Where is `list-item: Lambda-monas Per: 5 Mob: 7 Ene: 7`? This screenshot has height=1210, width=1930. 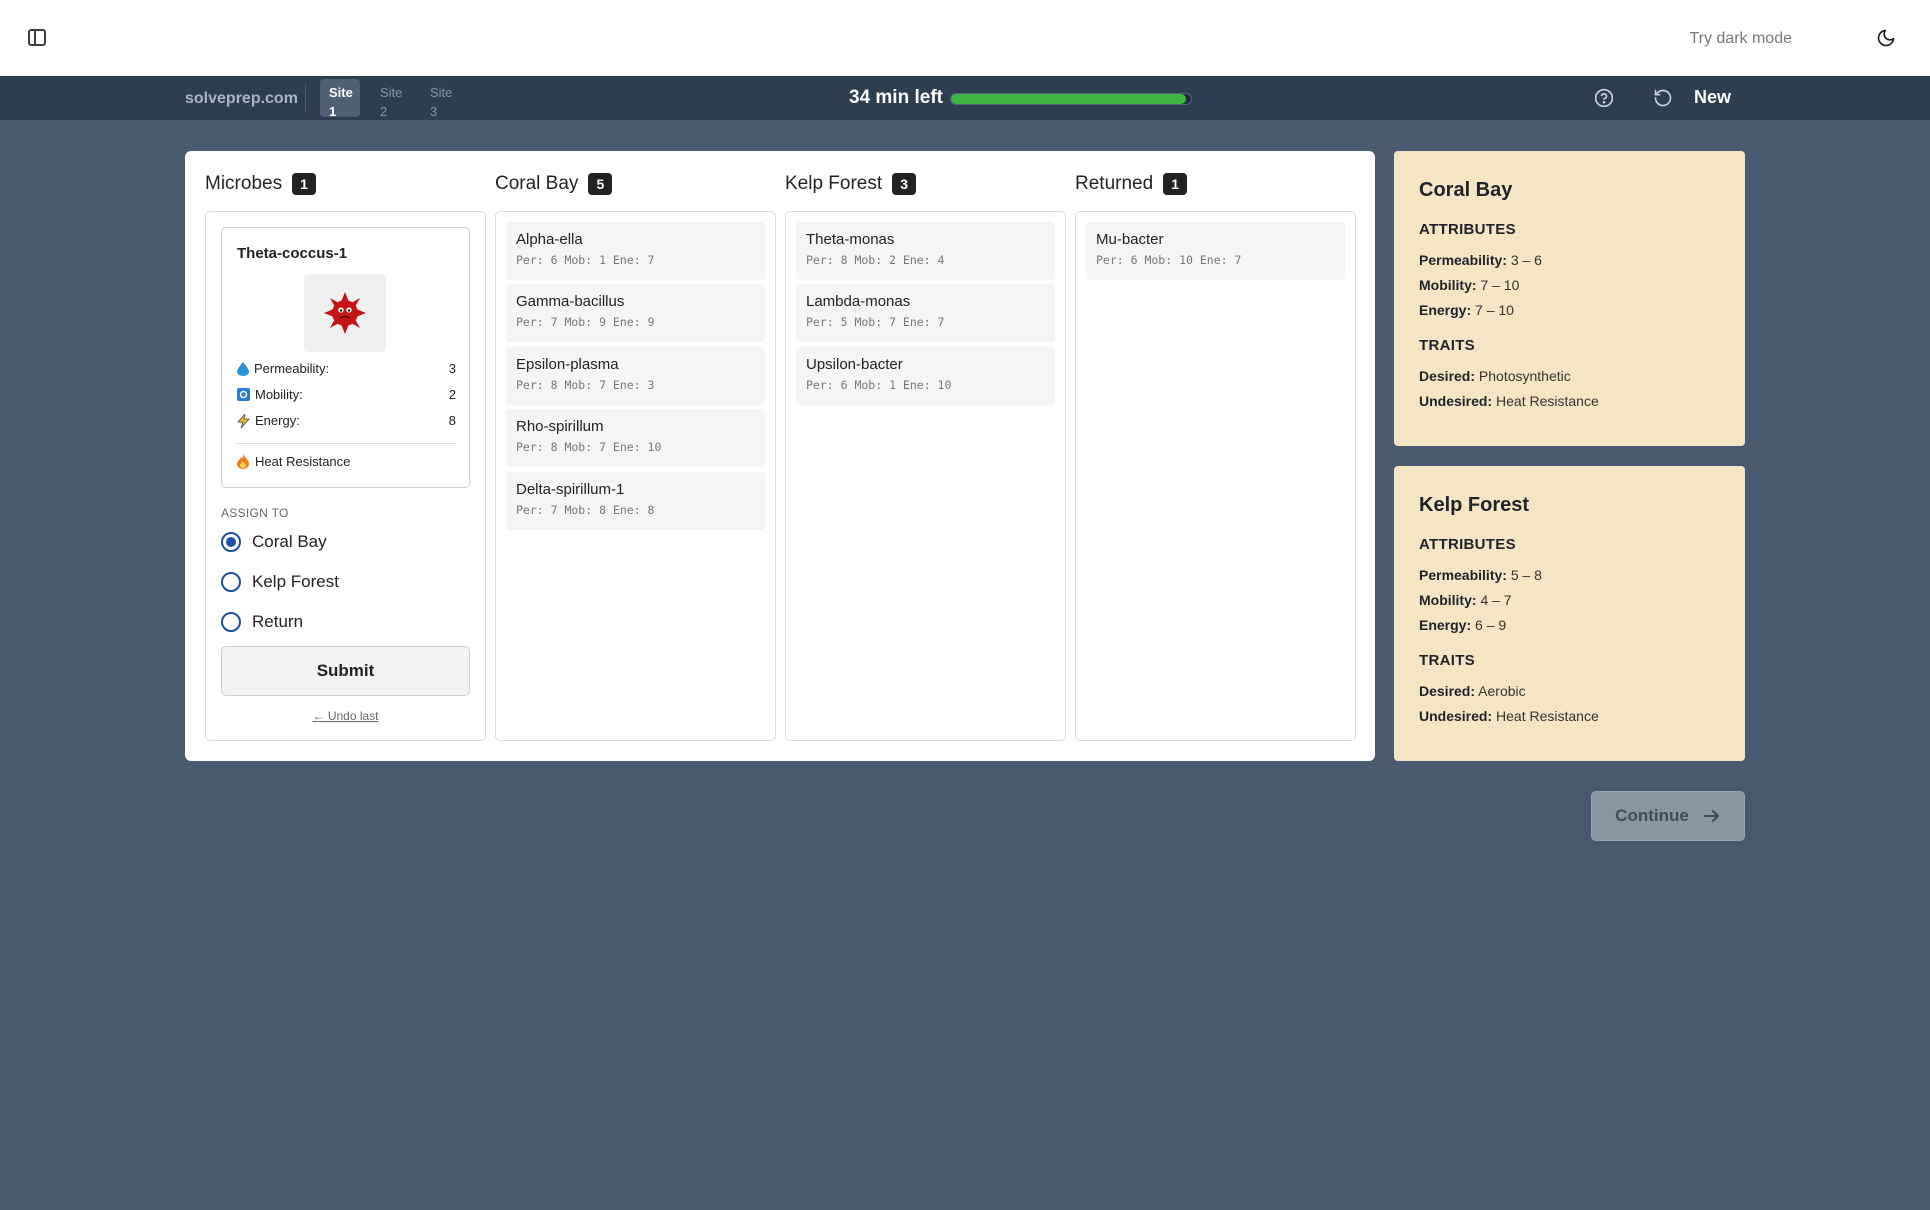 list-item: Lambda-monas Per: 5 Mob: 7 Ene: 7 is located at coordinates (925, 313).